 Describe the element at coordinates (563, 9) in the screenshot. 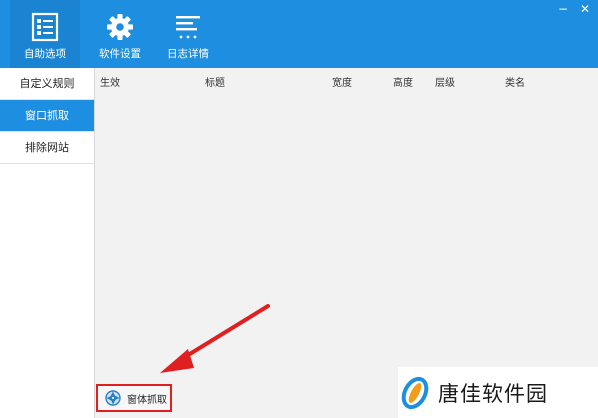

I see `minimize-button: −` at that location.